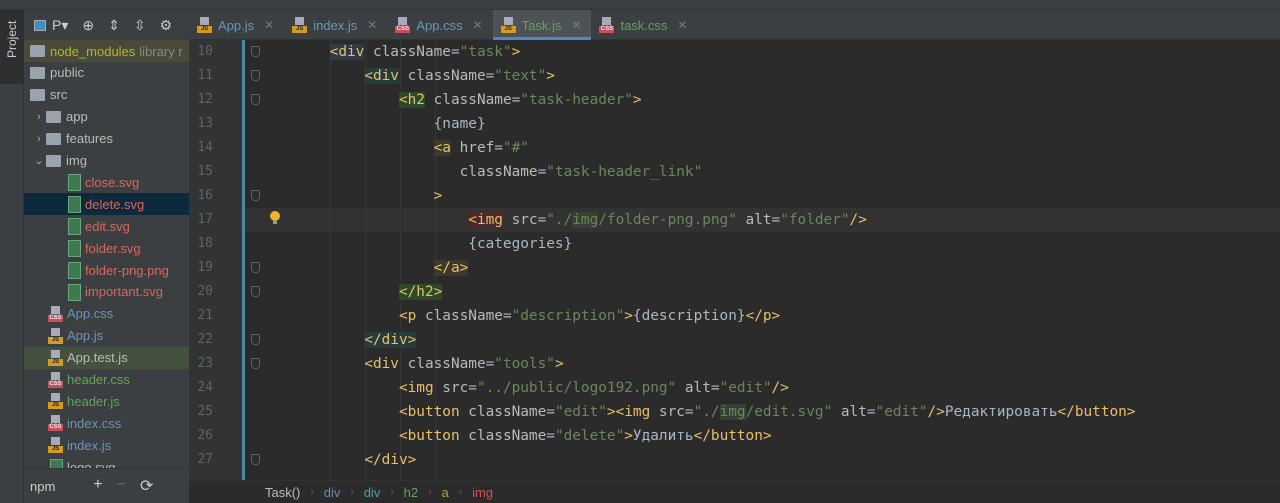 This screenshot has width=1280, height=503. I want to click on refresh-icon: ⟳, so click(146, 486).